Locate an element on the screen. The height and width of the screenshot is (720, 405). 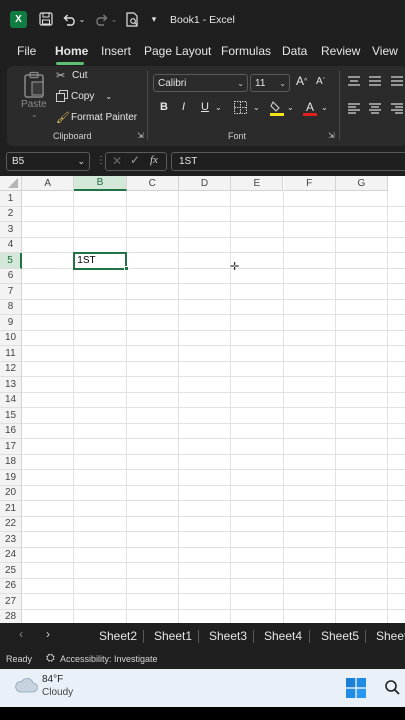
bottom-align-icon is located at coordinates (397, 81).